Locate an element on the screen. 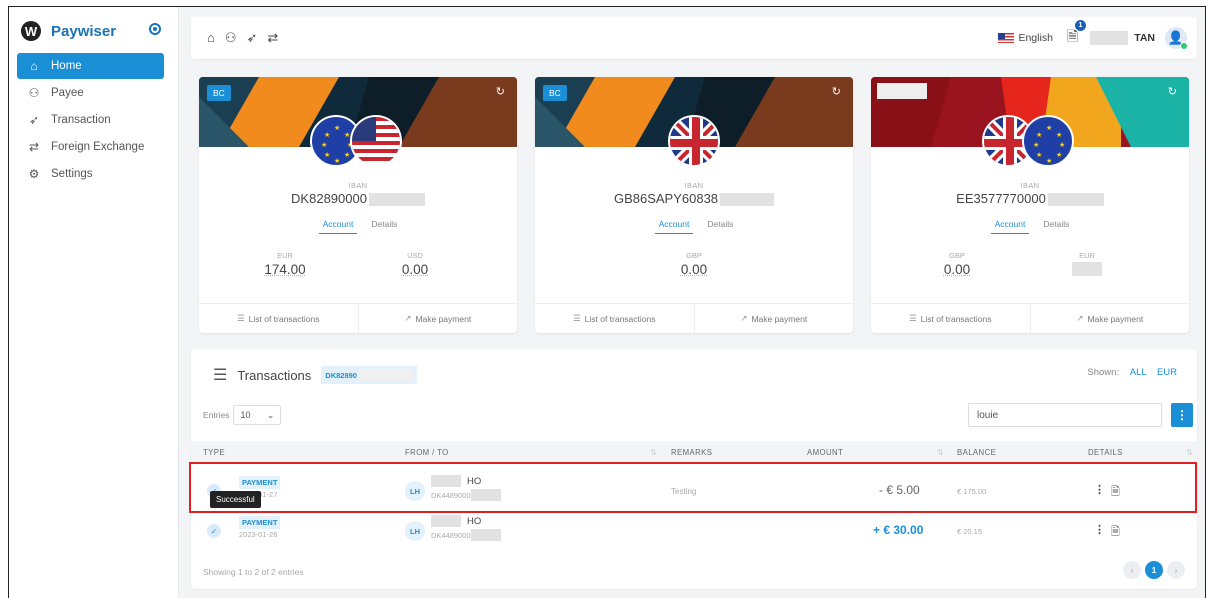  card-tabs: Account Details is located at coordinates (694, 226).